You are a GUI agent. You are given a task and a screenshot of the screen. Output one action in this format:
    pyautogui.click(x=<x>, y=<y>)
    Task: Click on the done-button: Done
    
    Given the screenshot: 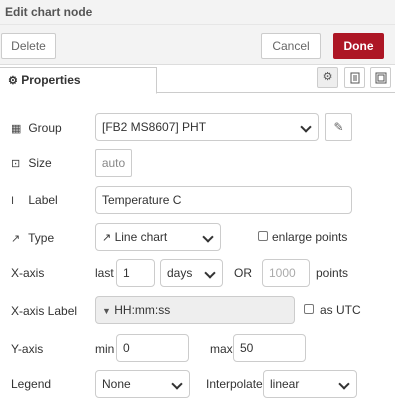 What is the action you would take?
    pyautogui.click(x=358, y=46)
    